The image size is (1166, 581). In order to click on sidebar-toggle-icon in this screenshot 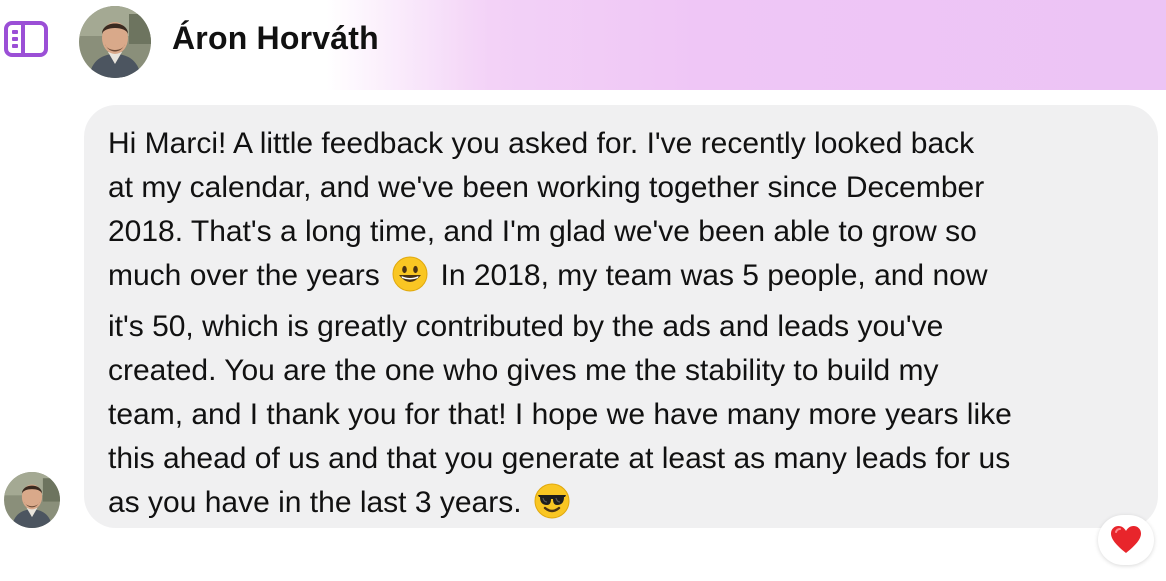, I will do `click(26, 39)`.